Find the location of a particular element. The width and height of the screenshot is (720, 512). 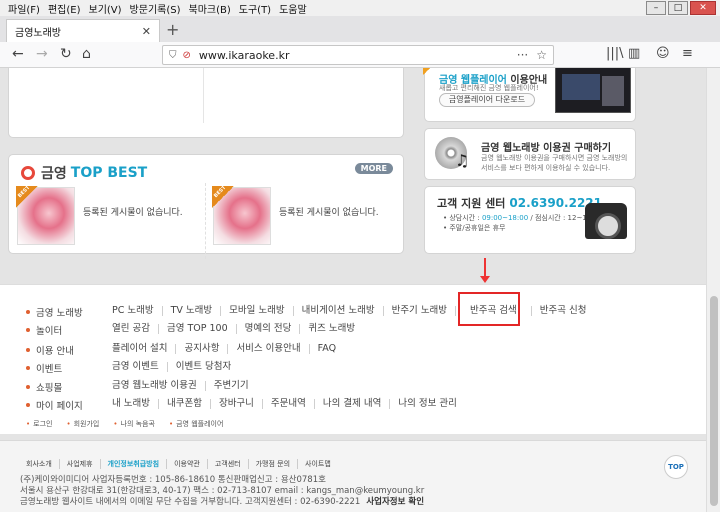

footer-privacy: 개인정보취급방침 is located at coordinates (133, 464).